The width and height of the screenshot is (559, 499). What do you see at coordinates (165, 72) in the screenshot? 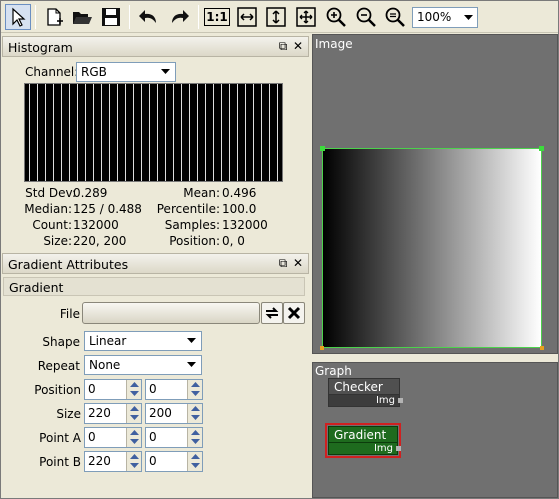
I see `chevron-down-icon` at bounding box center [165, 72].